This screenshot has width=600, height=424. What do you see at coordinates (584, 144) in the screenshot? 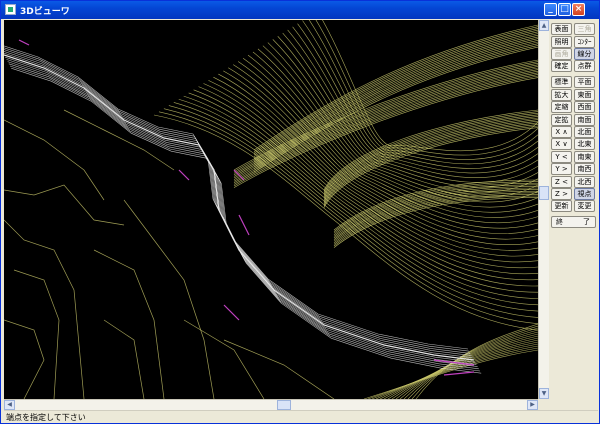
I see `cmd-button-9-1: 北東` at bounding box center [584, 144].